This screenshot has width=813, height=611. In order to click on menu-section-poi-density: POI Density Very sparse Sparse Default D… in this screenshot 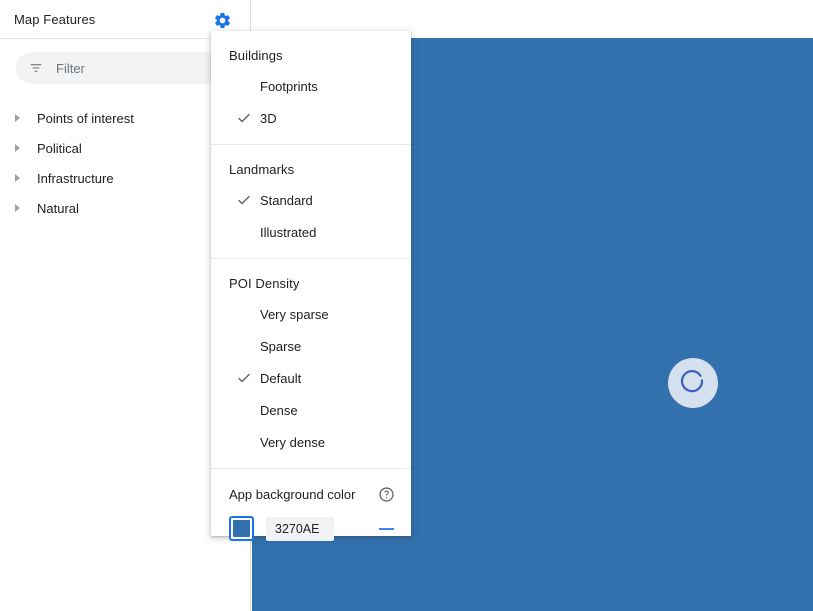, I will do `click(311, 358)`.